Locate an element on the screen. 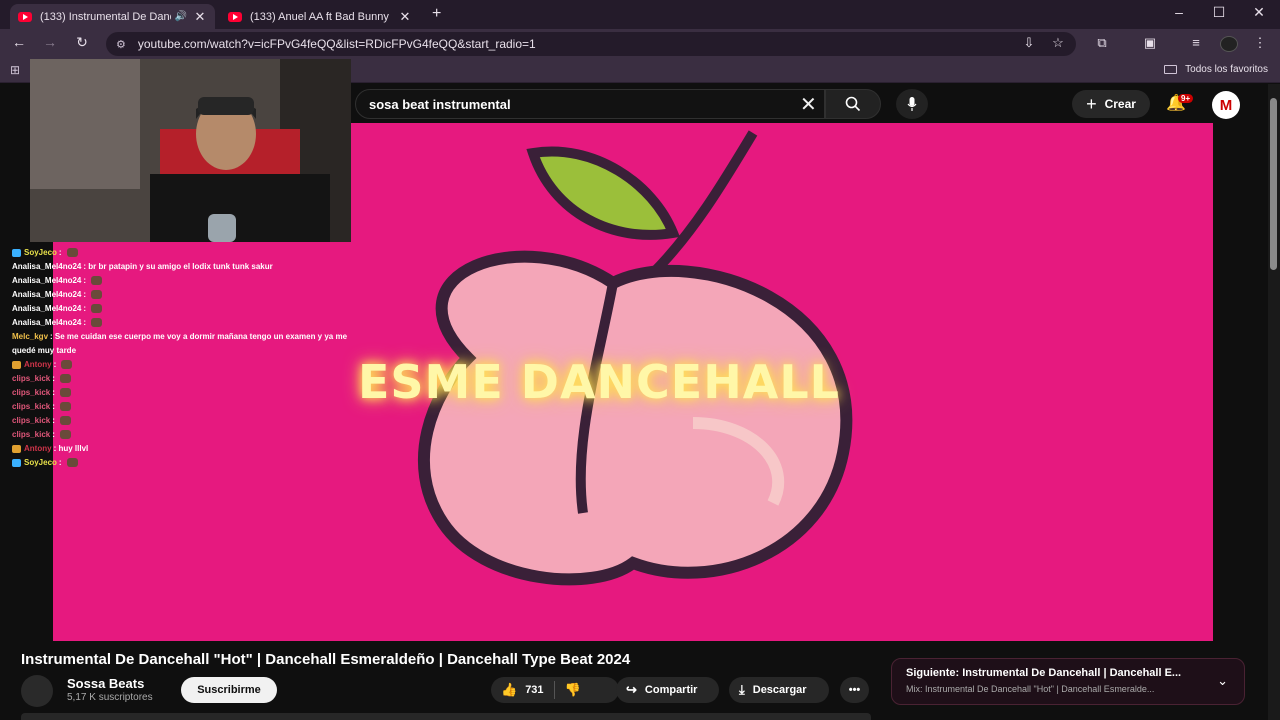  notification-badge: 9+ is located at coordinates (1186, 98).